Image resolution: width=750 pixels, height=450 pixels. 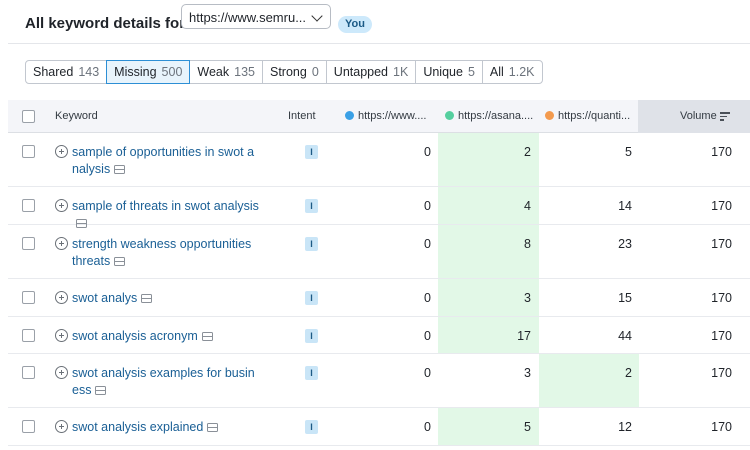 I want to click on keyword-text: swot analysis acronym, so click(x=135, y=336).